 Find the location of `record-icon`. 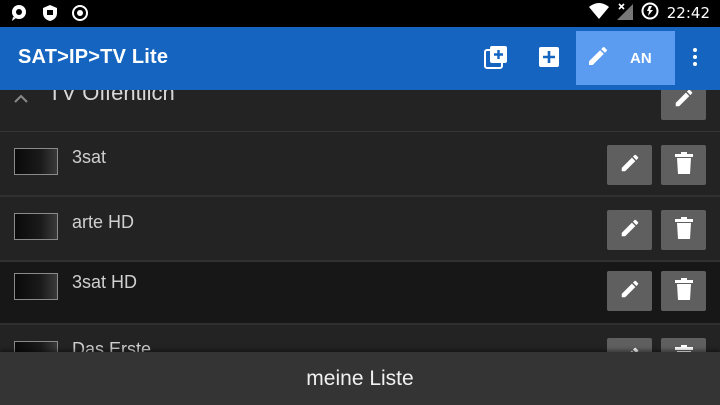

record-icon is located at coordinates (80, 15).